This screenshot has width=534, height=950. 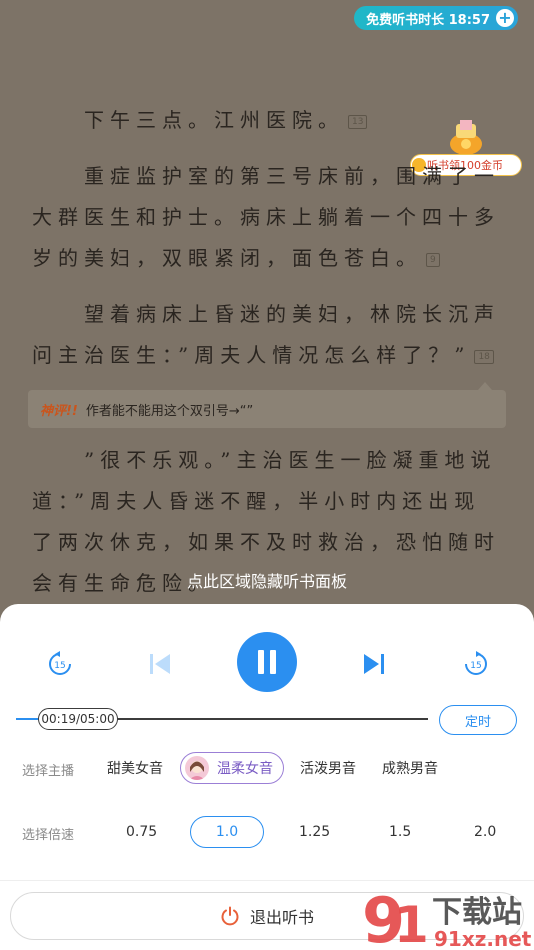 I want to click on voice-option-gentle-female: 温柔女音, so click(x=232, y=768).